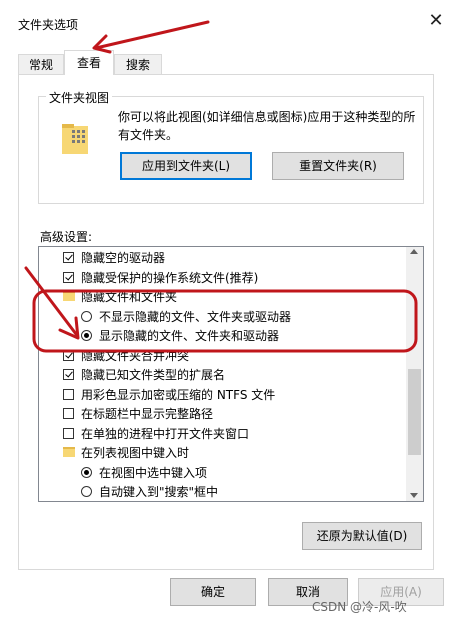 The height and width of the screenshot is (626, 452). I want to click on watermark: CSDN @冷-风-吹, so click(359, 607).